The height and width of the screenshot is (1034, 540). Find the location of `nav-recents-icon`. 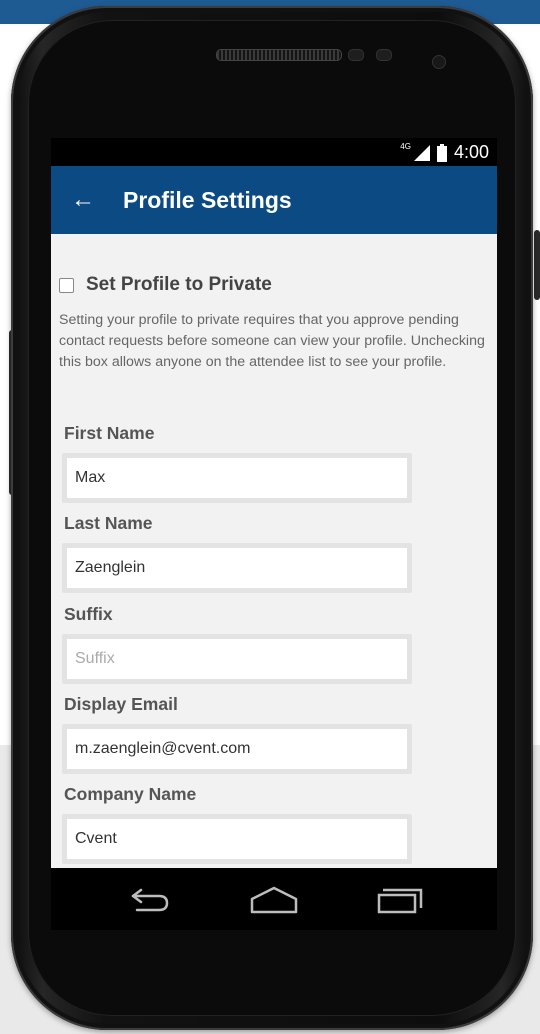

nav-recents-icon is located at coordinates (400, 899).